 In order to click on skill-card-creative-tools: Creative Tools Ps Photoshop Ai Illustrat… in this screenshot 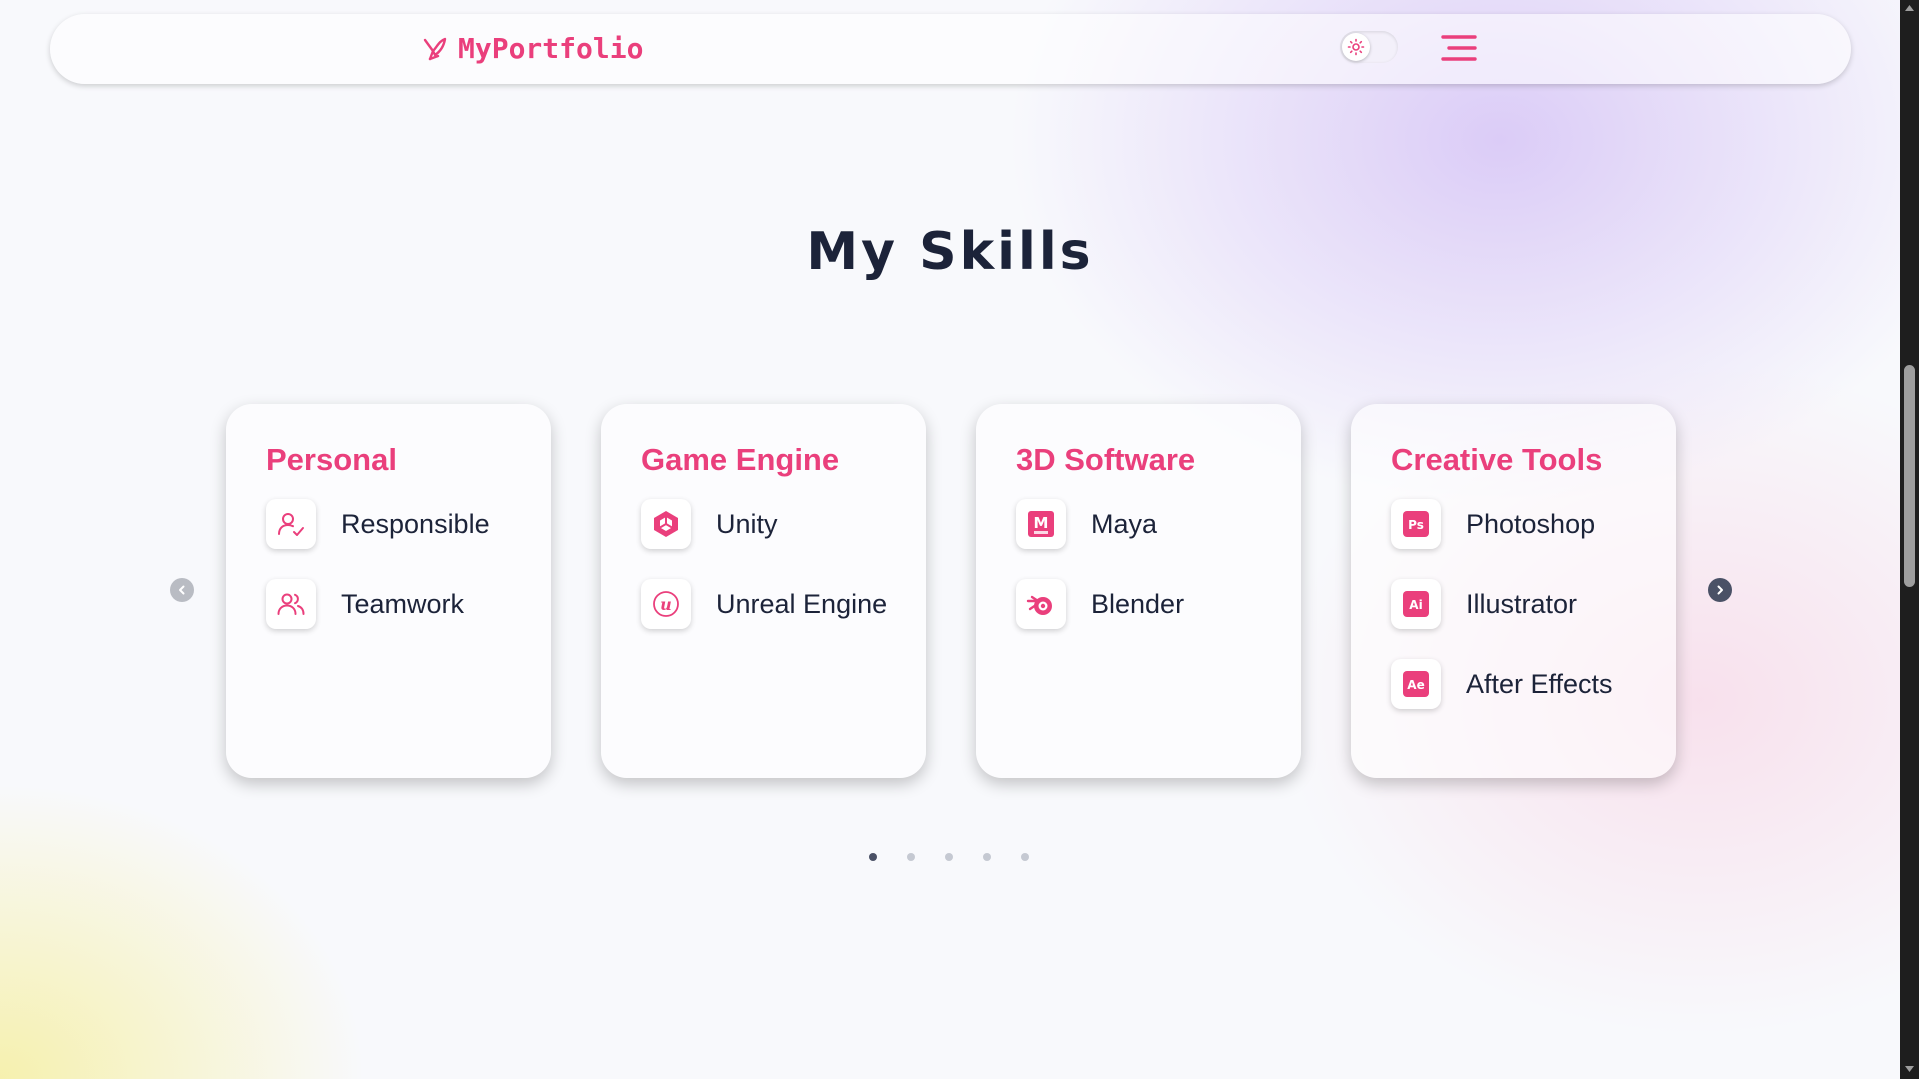, I will do `click(1513, 591)`.